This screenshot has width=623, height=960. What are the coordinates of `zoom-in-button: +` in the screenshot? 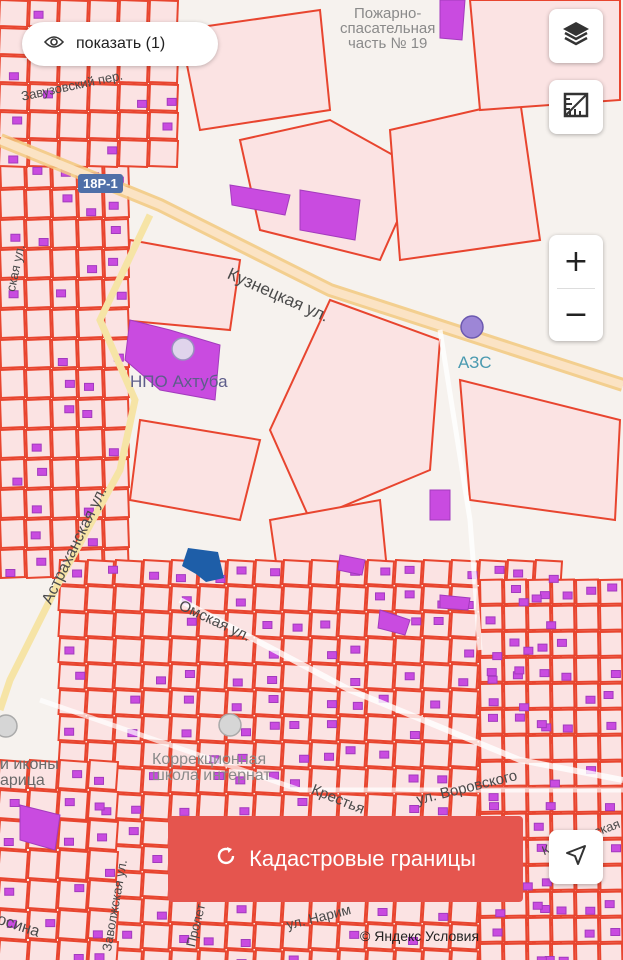 It's located at (576, 261).